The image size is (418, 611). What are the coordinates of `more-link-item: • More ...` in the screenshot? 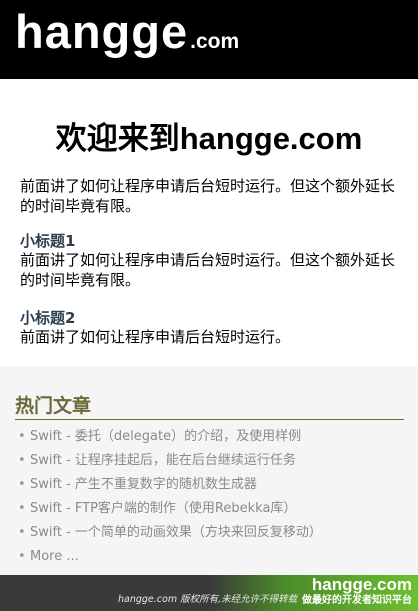 It's located at (170, 557).